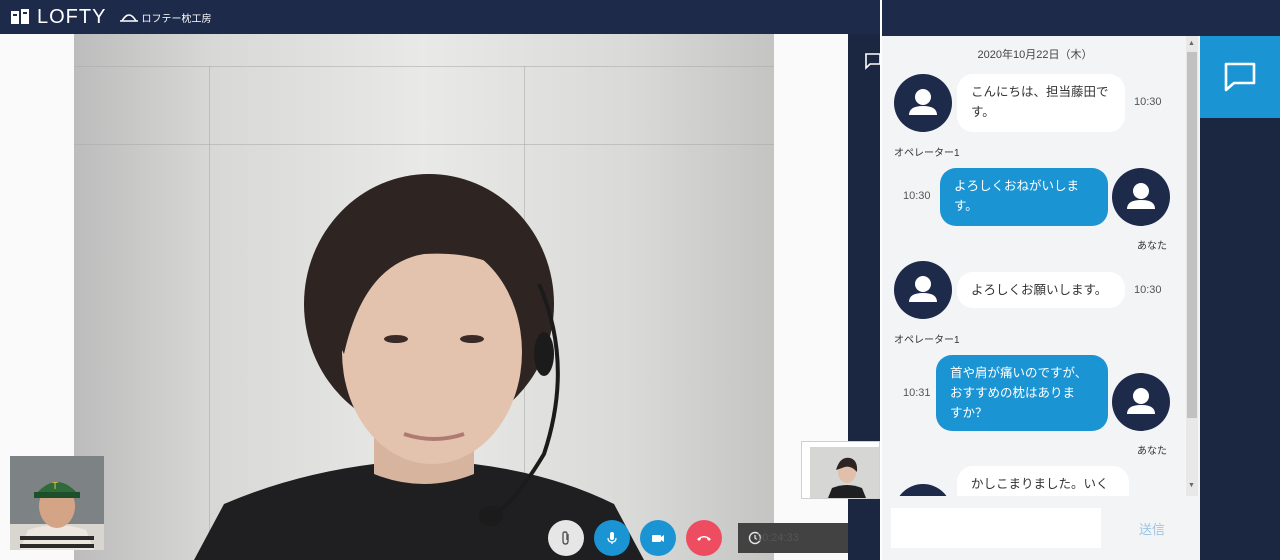 This screenshot has width=1280, height=560. Describe the element at coordinates (777, 538) in the screenshot. I see `timer-text: 00:24:33` at that location.